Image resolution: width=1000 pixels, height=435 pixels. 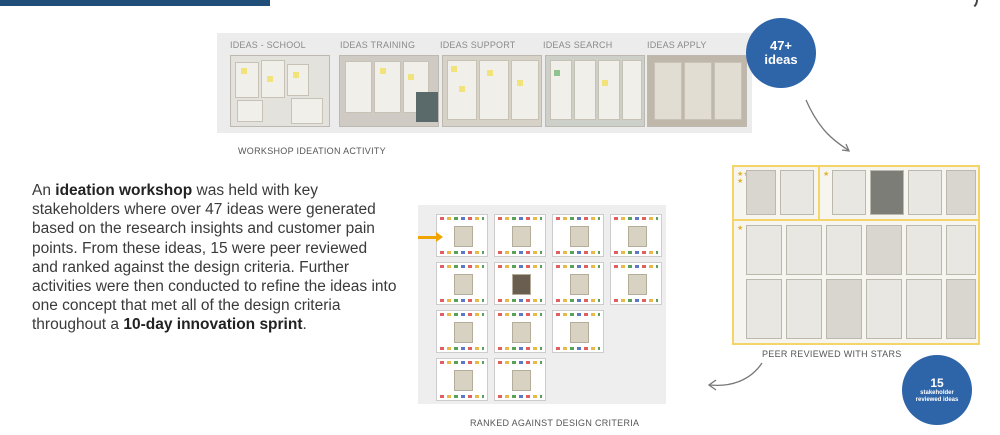 I want to click on para-bold-workshop: ideation workshop, so click(x=124, y=190).